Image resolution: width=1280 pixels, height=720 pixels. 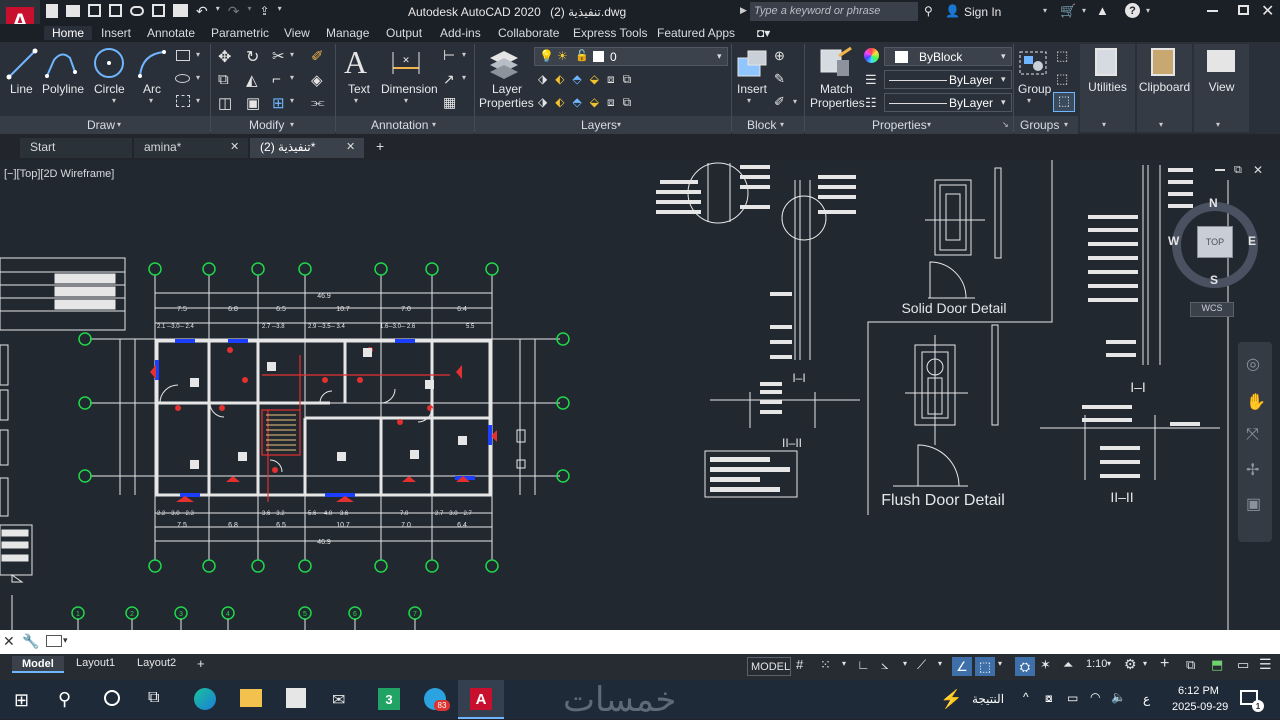 What do you see at coordinates (899, 125) in the screenshot?
I see `properties-panel-label: Properties` at bounding box center [899, 125].